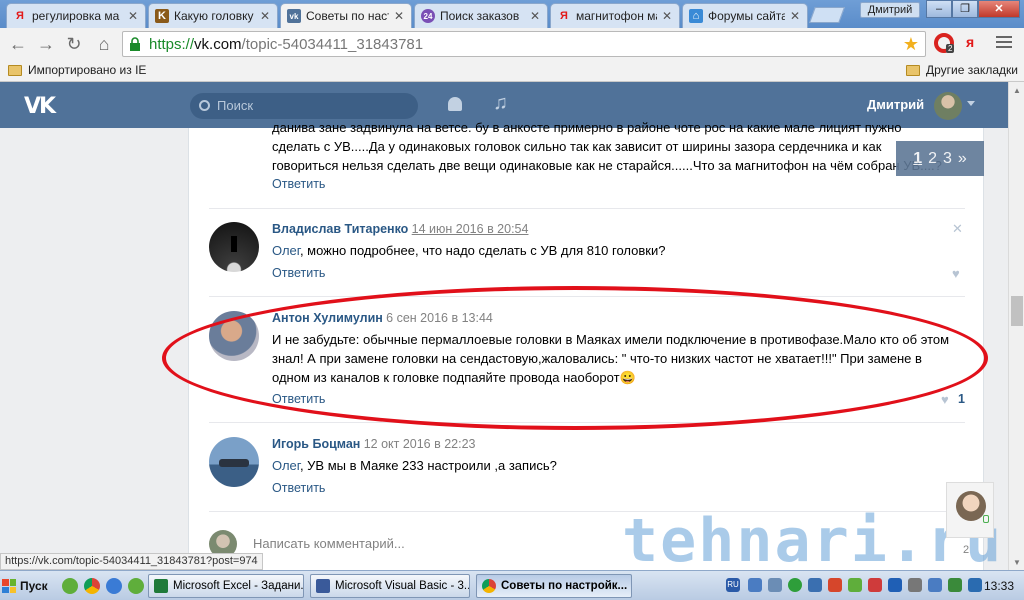 Image resolution: width=1024 pixels, height=600 pixels. I want to click on page-link: 3, so click(947, 159).